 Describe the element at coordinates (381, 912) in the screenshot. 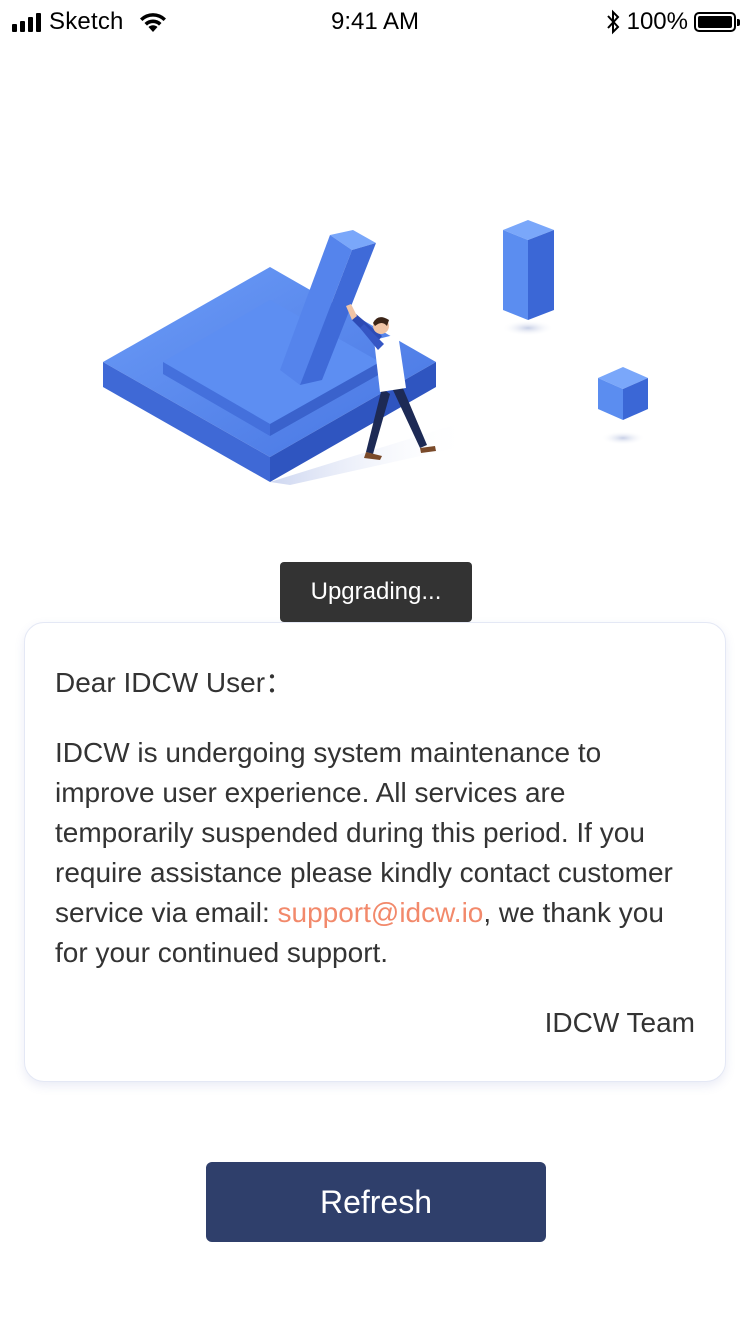

I see `support-email-link: support@idcw.io` at that location.